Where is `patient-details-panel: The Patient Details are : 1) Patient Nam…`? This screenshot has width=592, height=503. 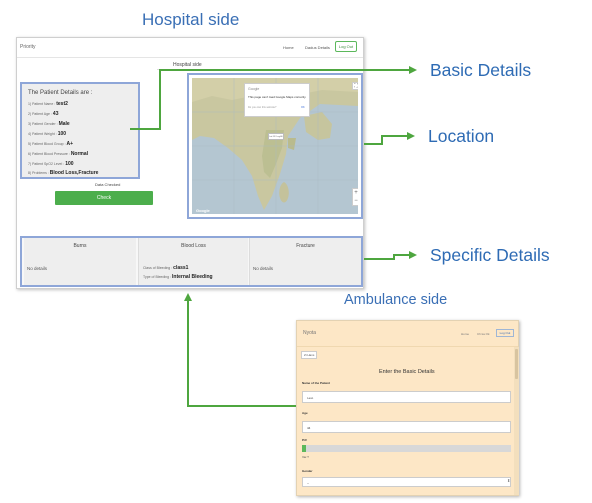 patient-details-panel: The Patient Details are : 1) Patient Nam… is located at coordinates (80, 130).